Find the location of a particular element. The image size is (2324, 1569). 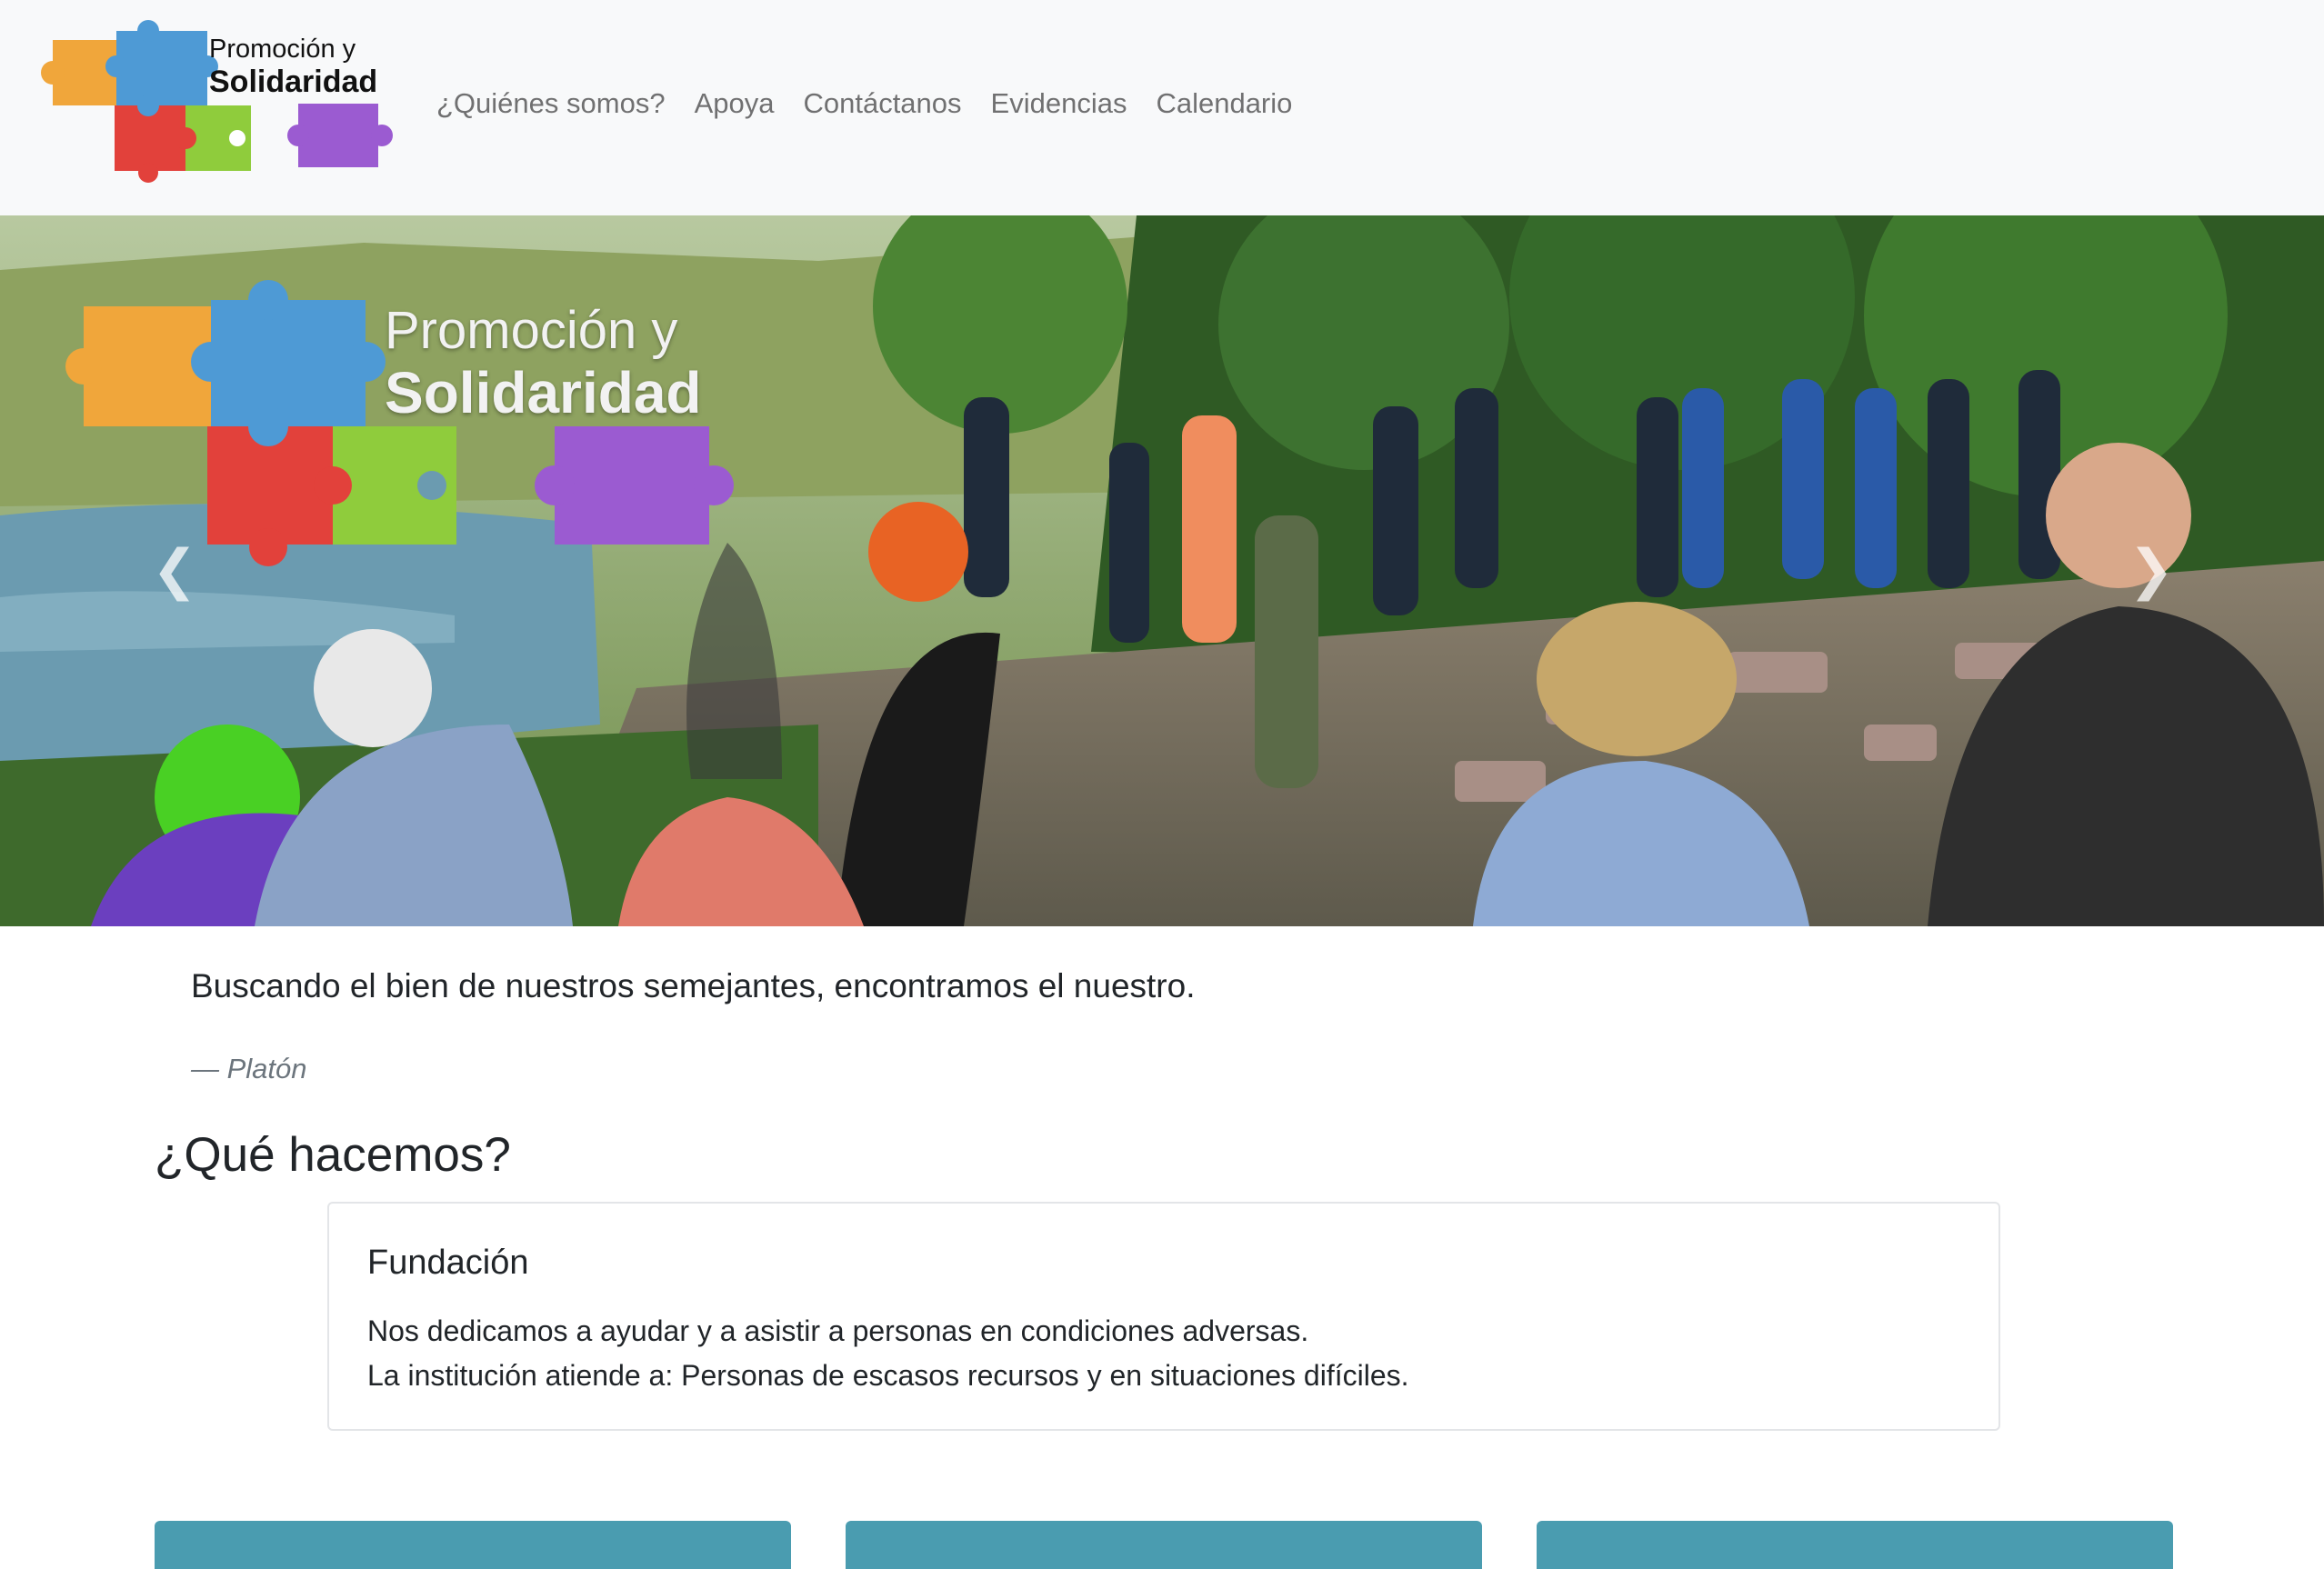

carousel-prev-button: ❮ is located at coordinates (174, 570).